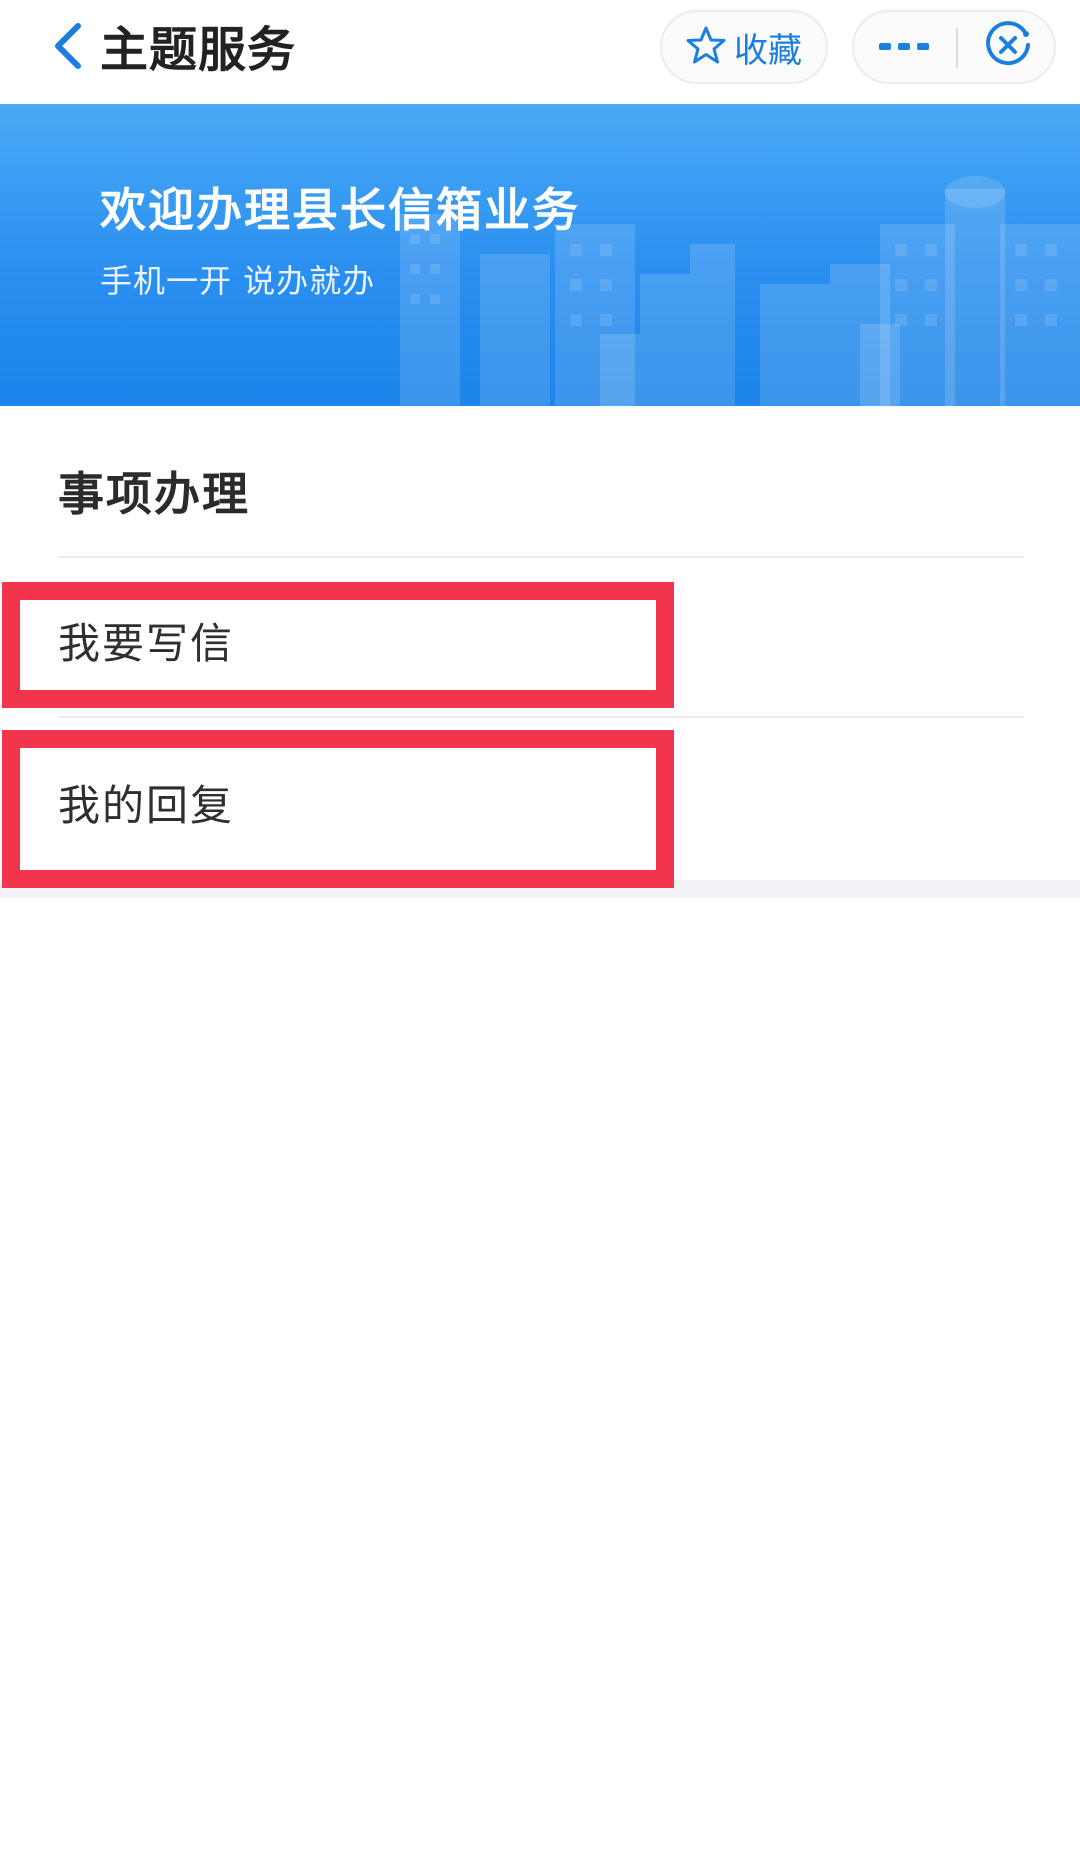  I want to click on page-title: 主题服务, so click(198, 50).